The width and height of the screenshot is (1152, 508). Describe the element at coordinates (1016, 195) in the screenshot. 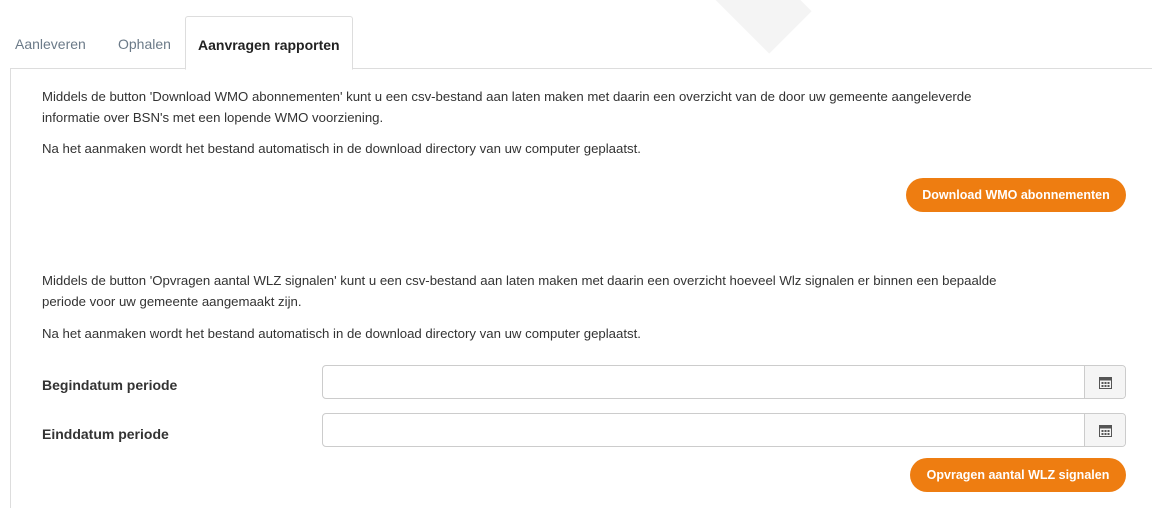

I see `download-wmo-button: Download WMO abonnementen` at that location.